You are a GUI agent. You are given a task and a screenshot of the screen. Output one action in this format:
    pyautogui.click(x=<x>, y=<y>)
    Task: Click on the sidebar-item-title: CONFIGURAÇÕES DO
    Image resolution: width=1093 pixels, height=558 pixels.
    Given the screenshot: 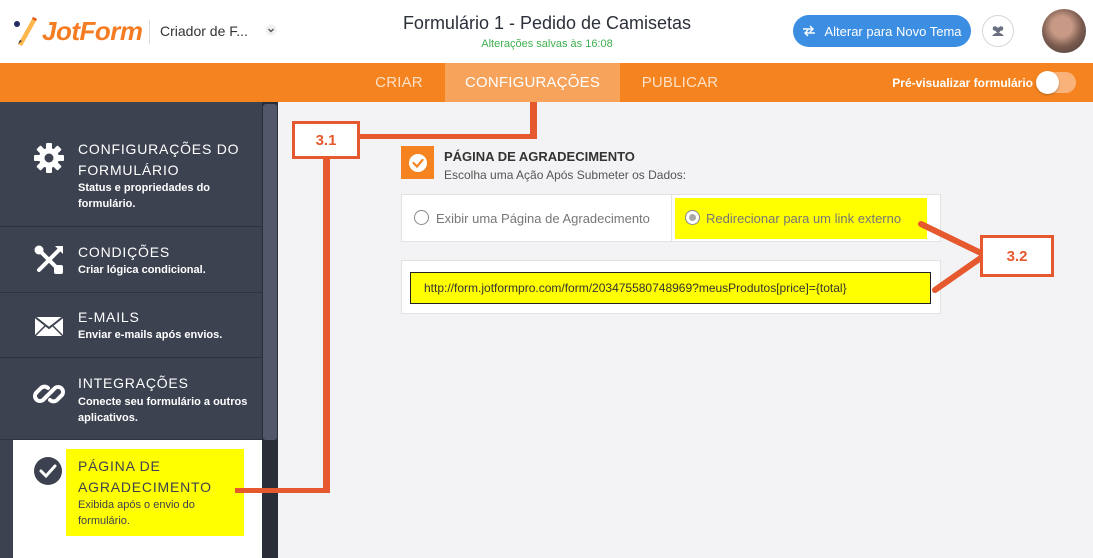 What is the action you would take?
    pyautogui.click(x=159, y=149)
    